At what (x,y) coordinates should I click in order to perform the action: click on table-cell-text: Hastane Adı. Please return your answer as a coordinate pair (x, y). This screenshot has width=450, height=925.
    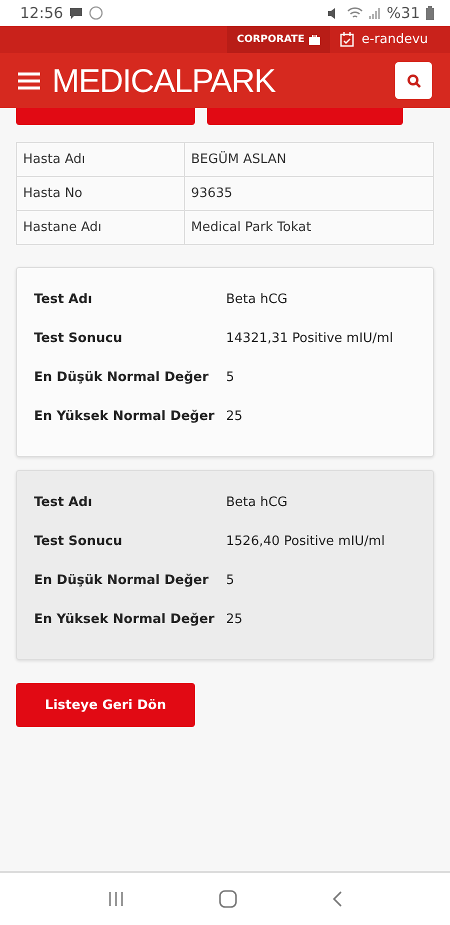
    Looking at the image, I should click on (62, 228).